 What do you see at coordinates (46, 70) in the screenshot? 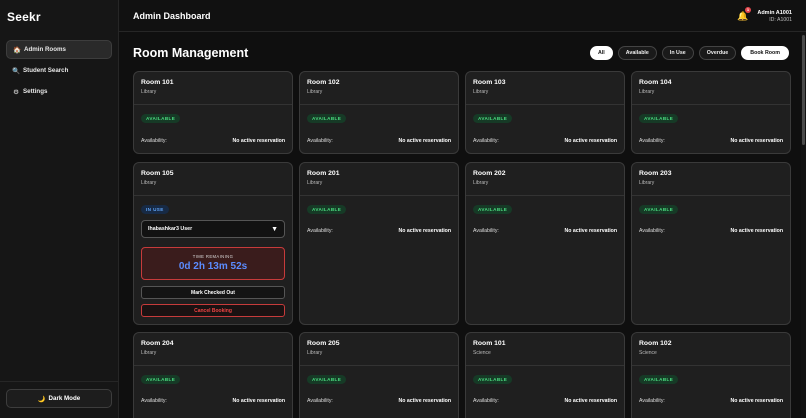
I see `sidebar-item-label: Student Search` at bounding box center [46, 70].